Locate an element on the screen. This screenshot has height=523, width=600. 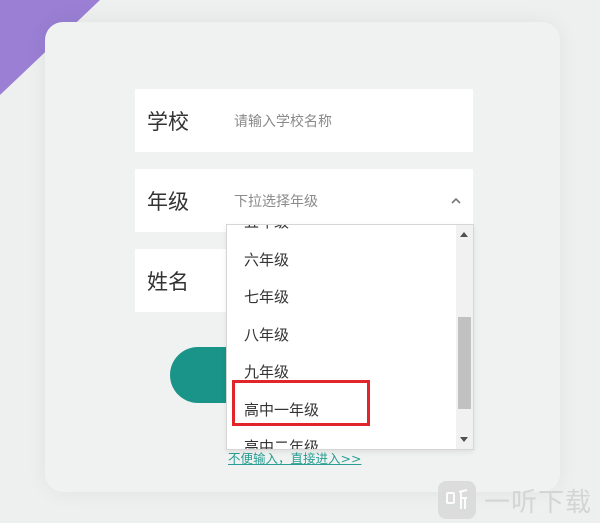
name-label: 姓名 is located at coordinates (168, 281).